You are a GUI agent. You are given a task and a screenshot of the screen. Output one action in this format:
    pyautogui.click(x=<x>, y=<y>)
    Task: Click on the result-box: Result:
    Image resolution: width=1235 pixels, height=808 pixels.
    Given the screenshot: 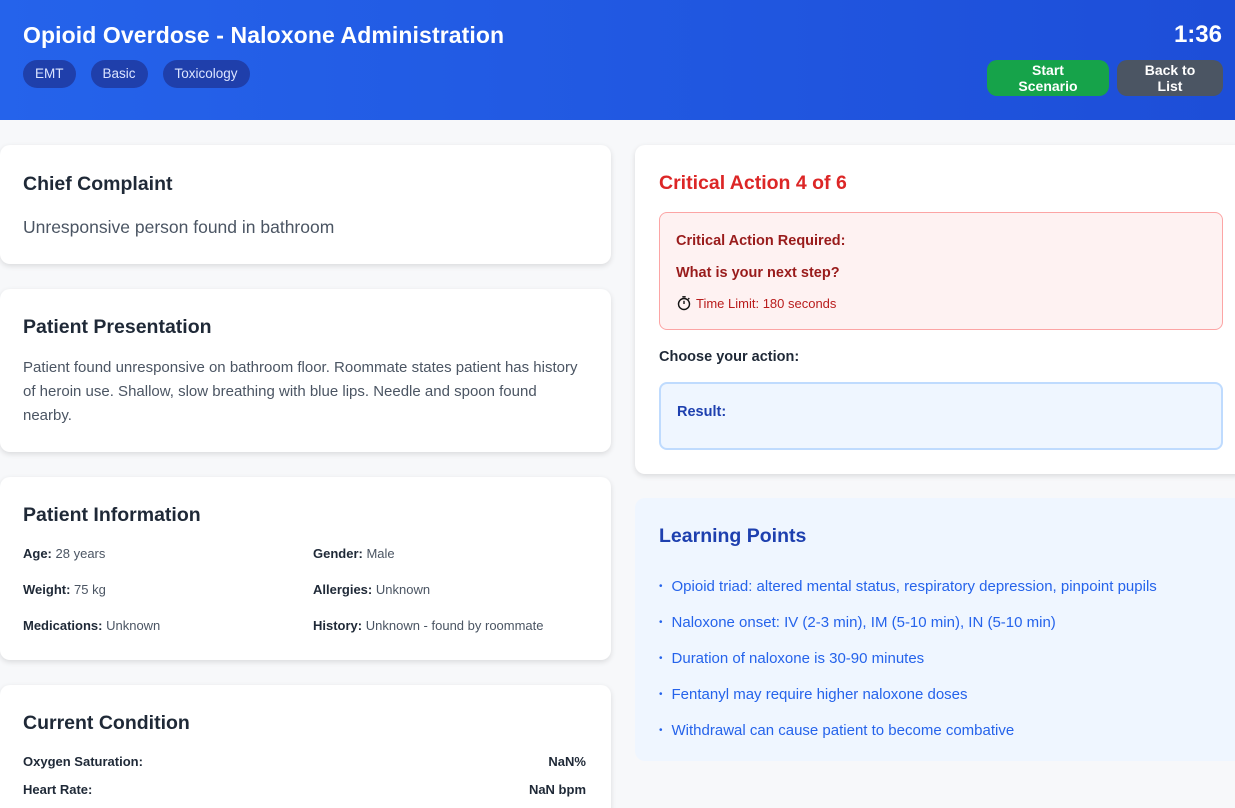 What is the action you would take?
    pyautogui.click(x=941, y=416)
    